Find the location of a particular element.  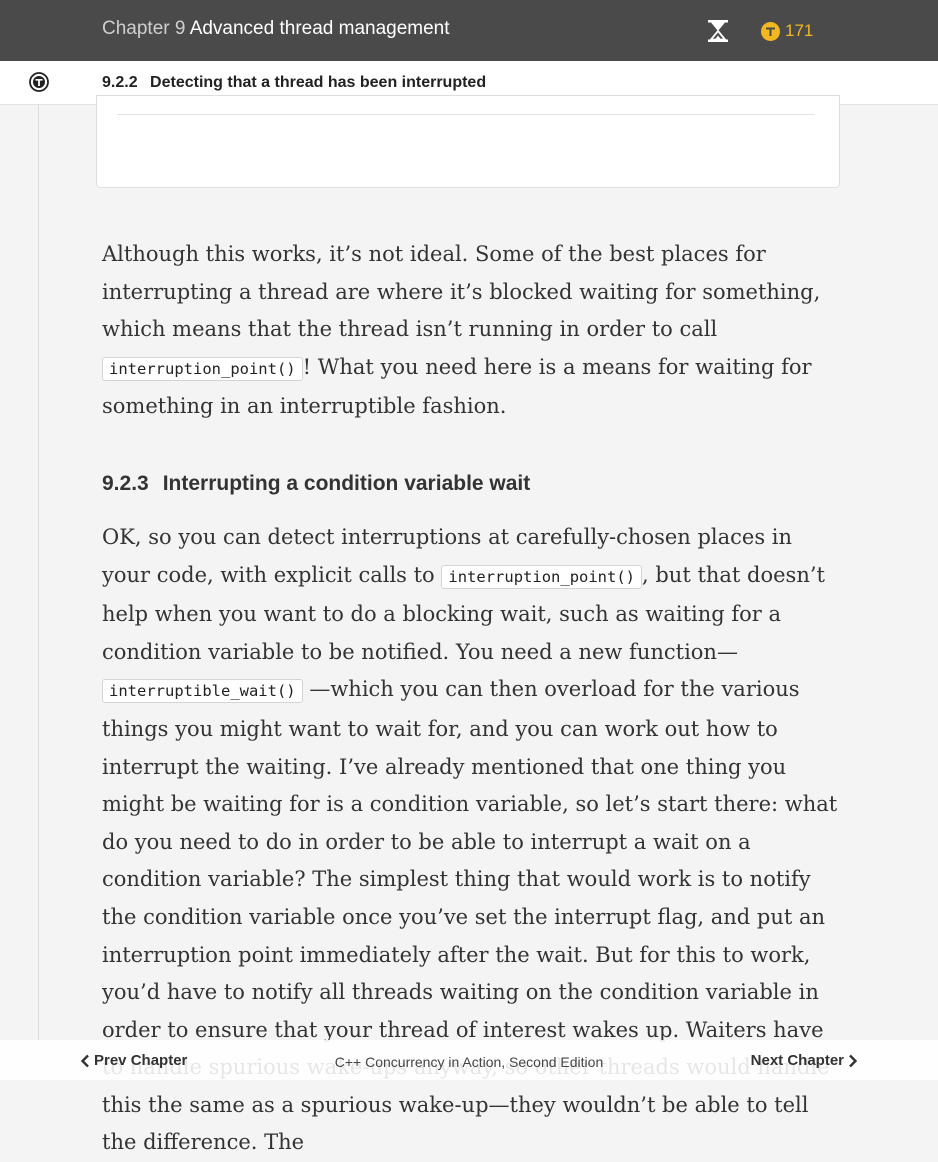

hourglass-icon is located at coordinates (718, 31).